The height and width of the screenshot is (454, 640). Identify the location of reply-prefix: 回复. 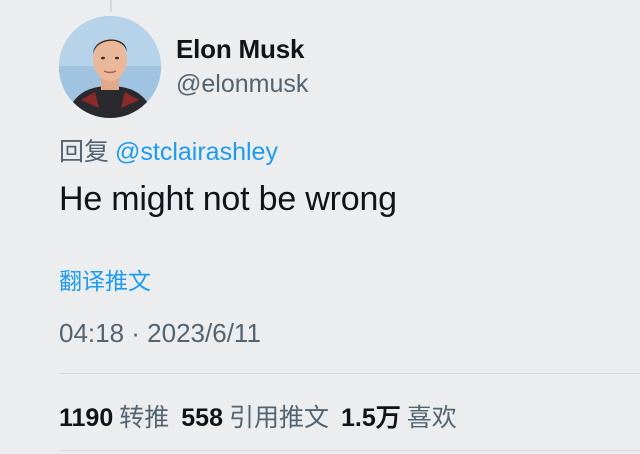
(84, 152).